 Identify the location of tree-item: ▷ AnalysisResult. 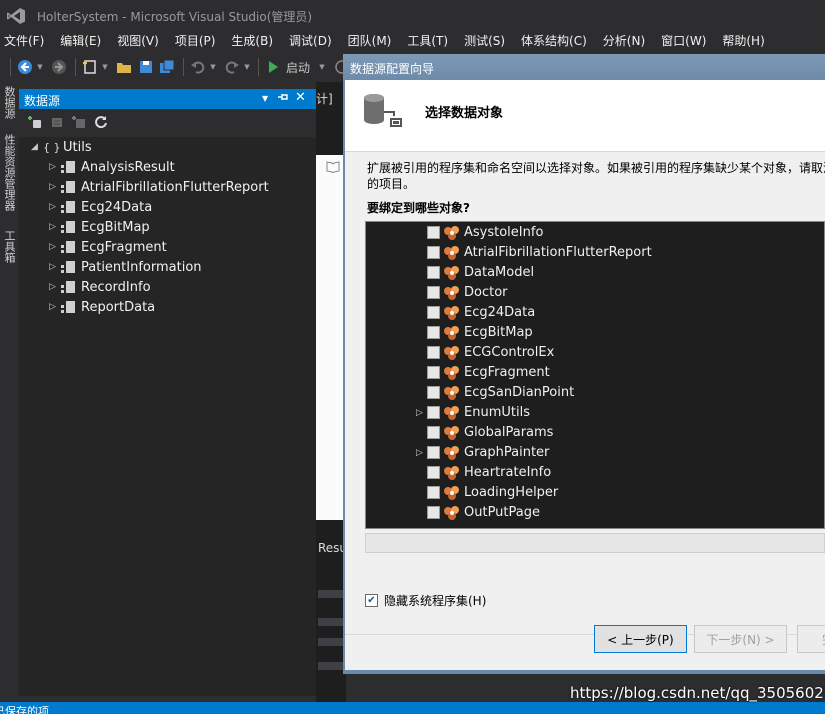
(112, 167).